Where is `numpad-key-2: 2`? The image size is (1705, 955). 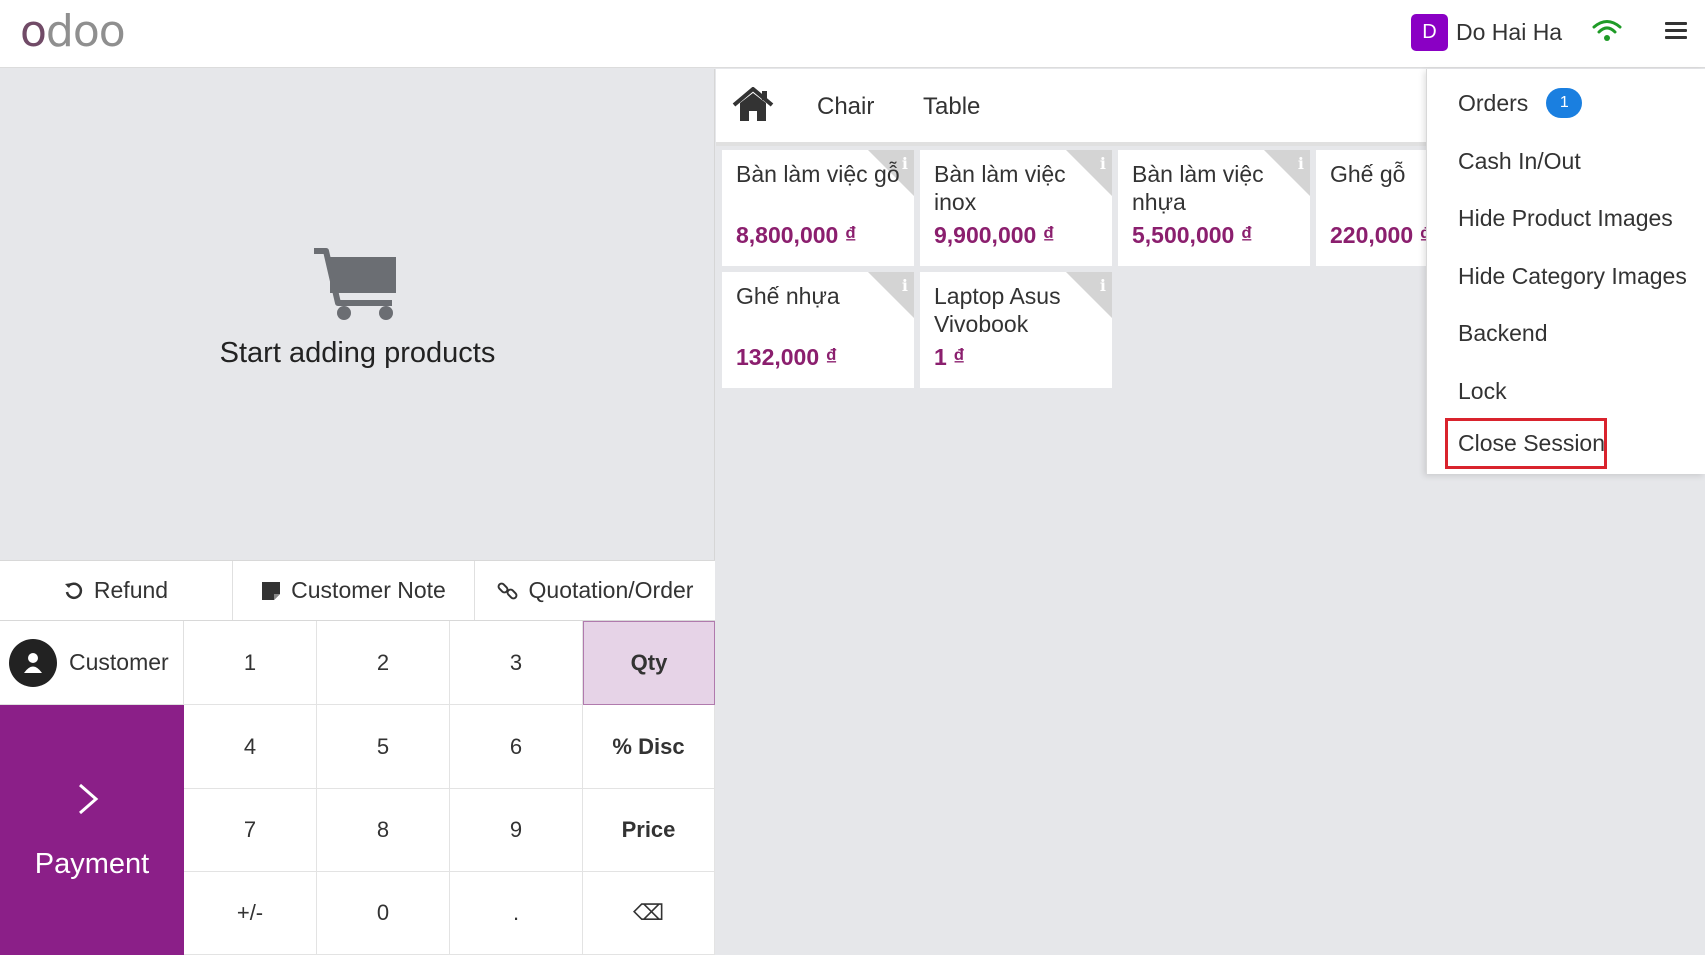 numpad-key-2: 2 is located at coordinates (383, 663).